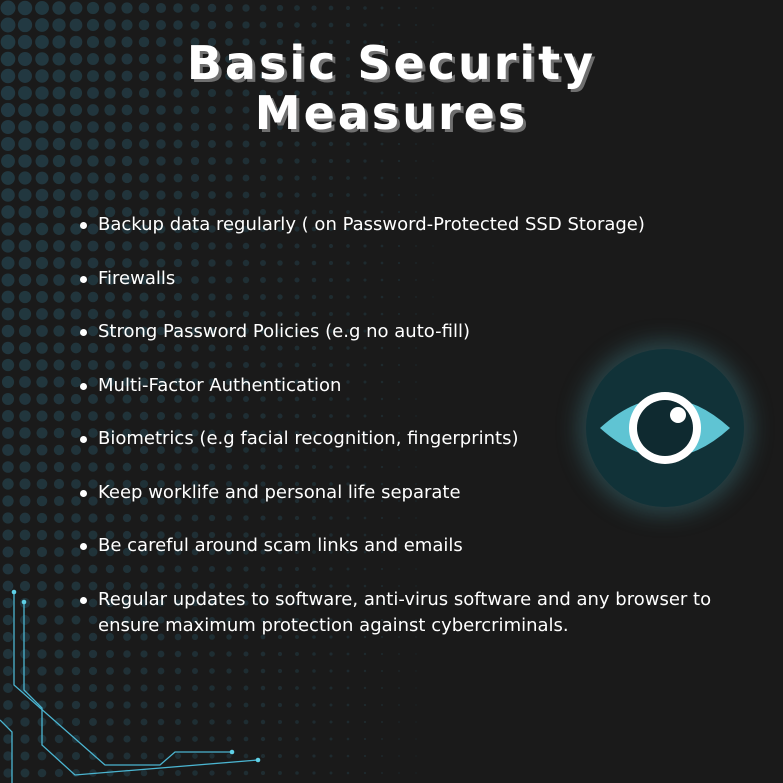  What do you see at coordinates (391, 113) in the screenshot?
I see `title-line-2: Measures` at bounding box center [391, 113].